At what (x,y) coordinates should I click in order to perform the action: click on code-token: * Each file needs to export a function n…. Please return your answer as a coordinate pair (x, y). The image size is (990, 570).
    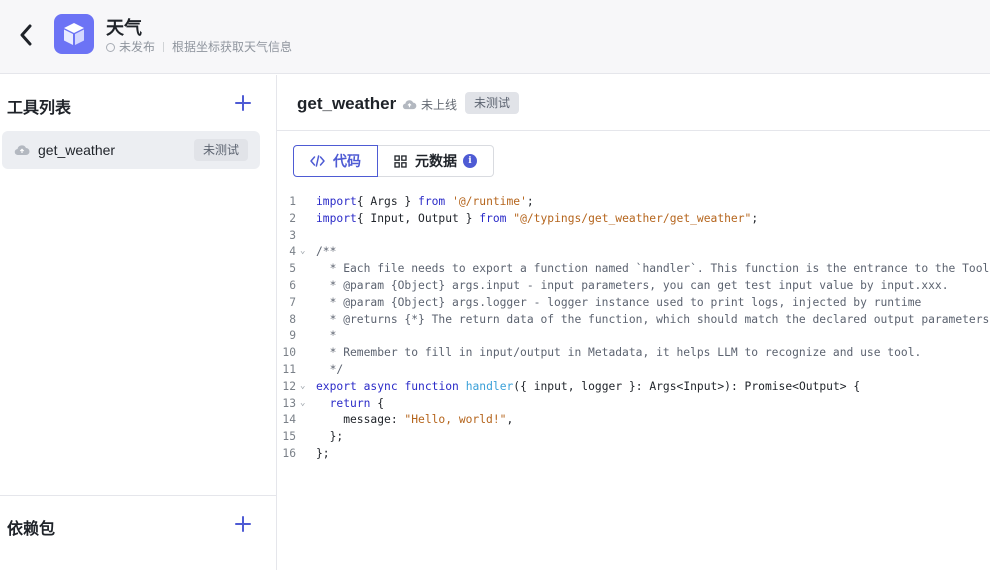
    Looking at the image, I should click on (653, 269).